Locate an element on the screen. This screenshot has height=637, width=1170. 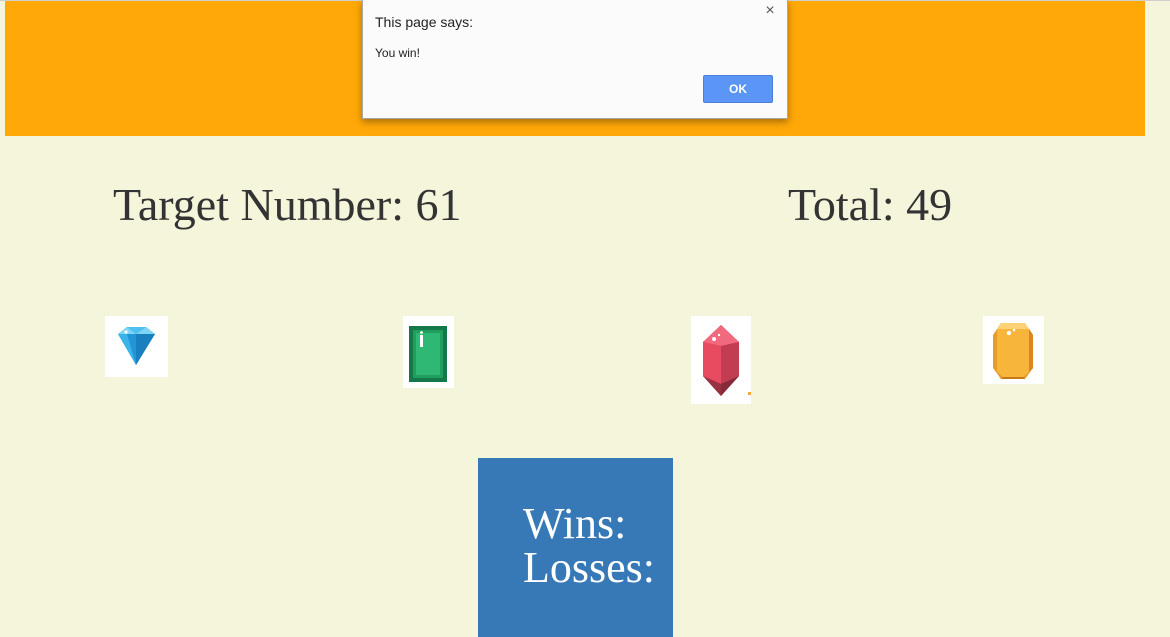
scoreboard: Wins: Losses: is located at coordinates (575, 547).